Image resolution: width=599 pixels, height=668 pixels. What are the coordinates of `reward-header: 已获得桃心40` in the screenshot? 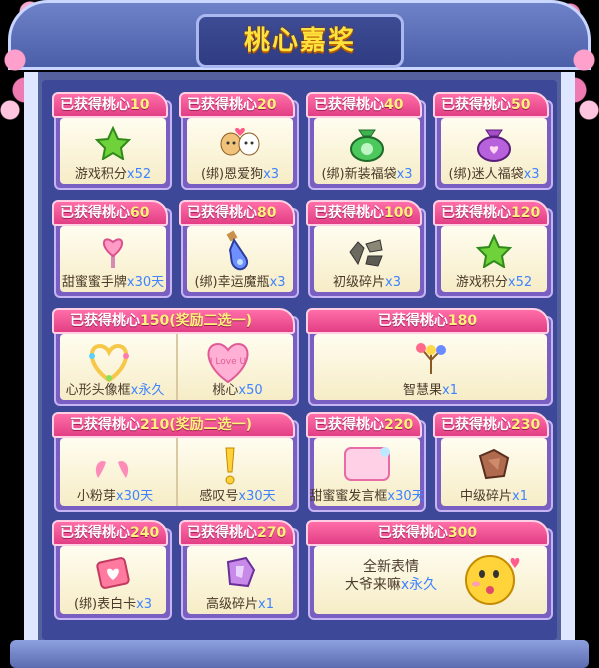 It's located at (364, 105).